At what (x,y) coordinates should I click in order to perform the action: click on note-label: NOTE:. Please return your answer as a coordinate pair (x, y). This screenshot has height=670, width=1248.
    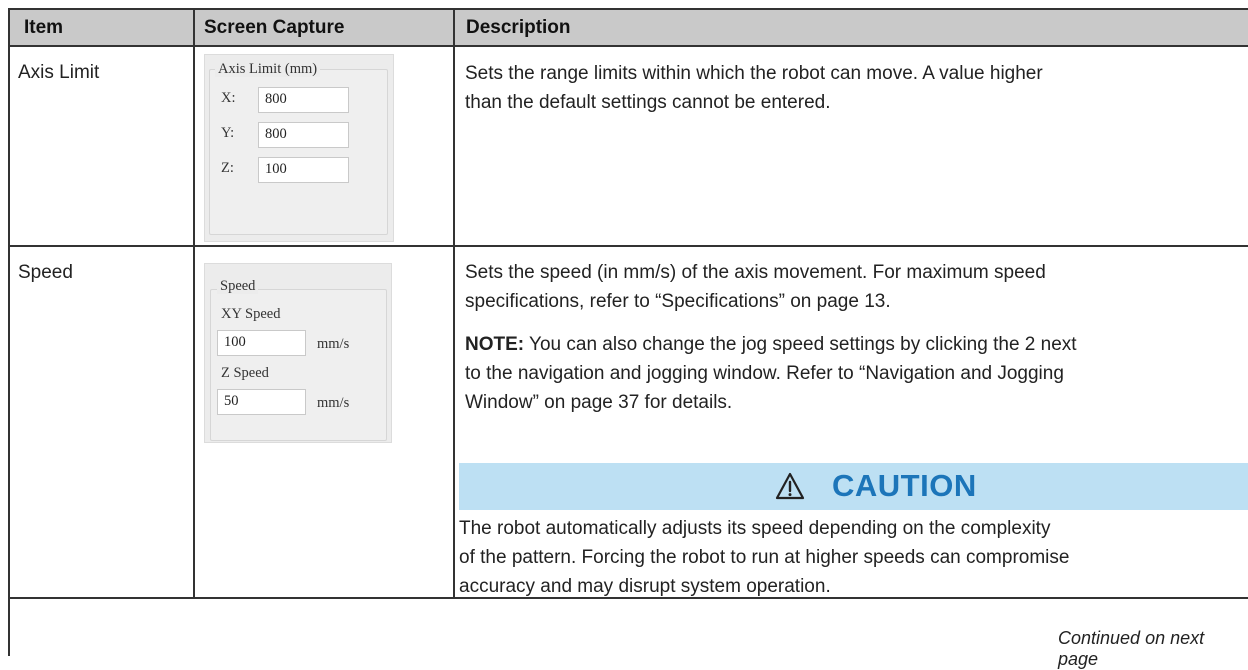
    Looking at the image, I should click on (495, 344).